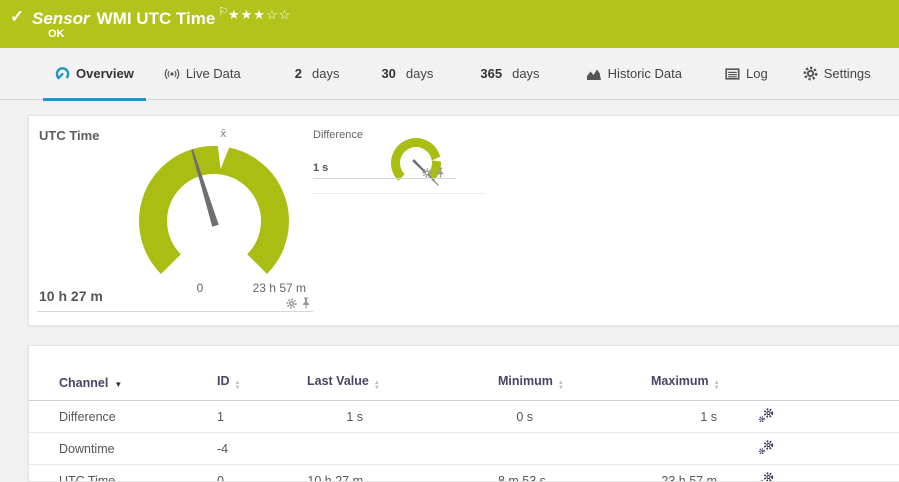 This screenshot has width=899, height=482. Describe the element at coordinates (704, 472) in the screenshot. I see `channel-maximum: 23 h 57 m` at that location.